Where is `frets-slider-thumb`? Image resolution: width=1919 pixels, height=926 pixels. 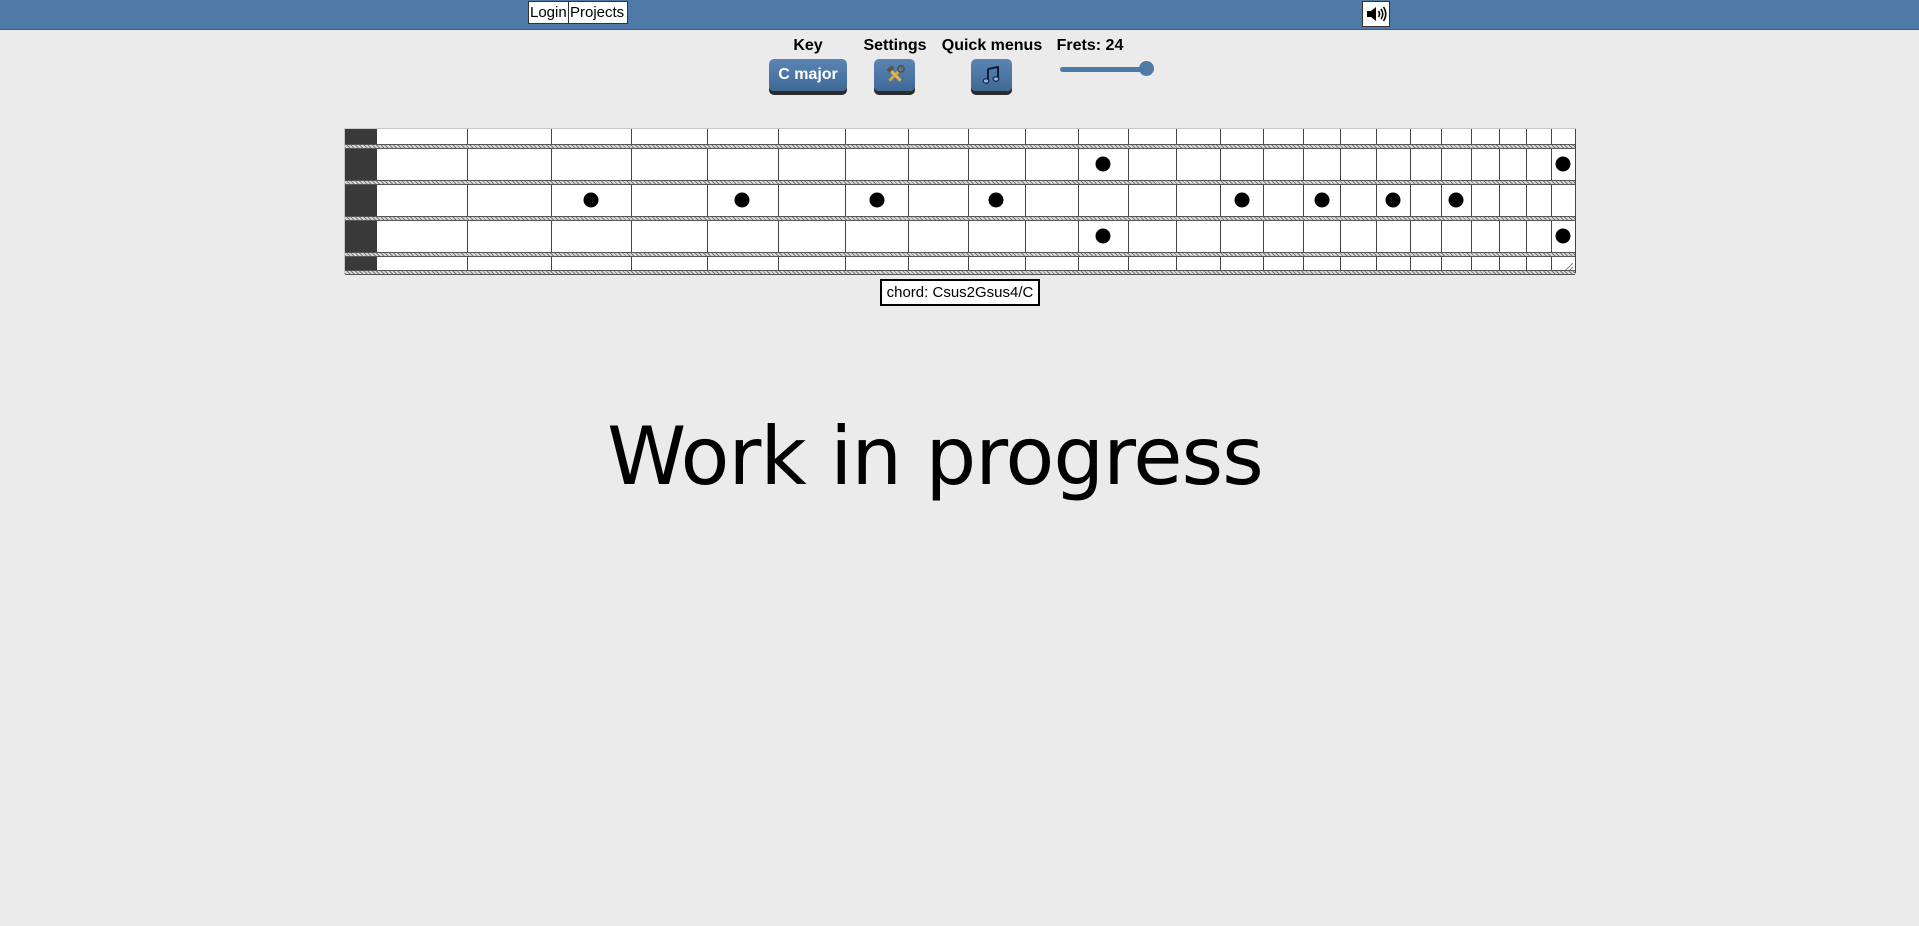
frets-slider-thumb is located at coordinates (1146, 68).